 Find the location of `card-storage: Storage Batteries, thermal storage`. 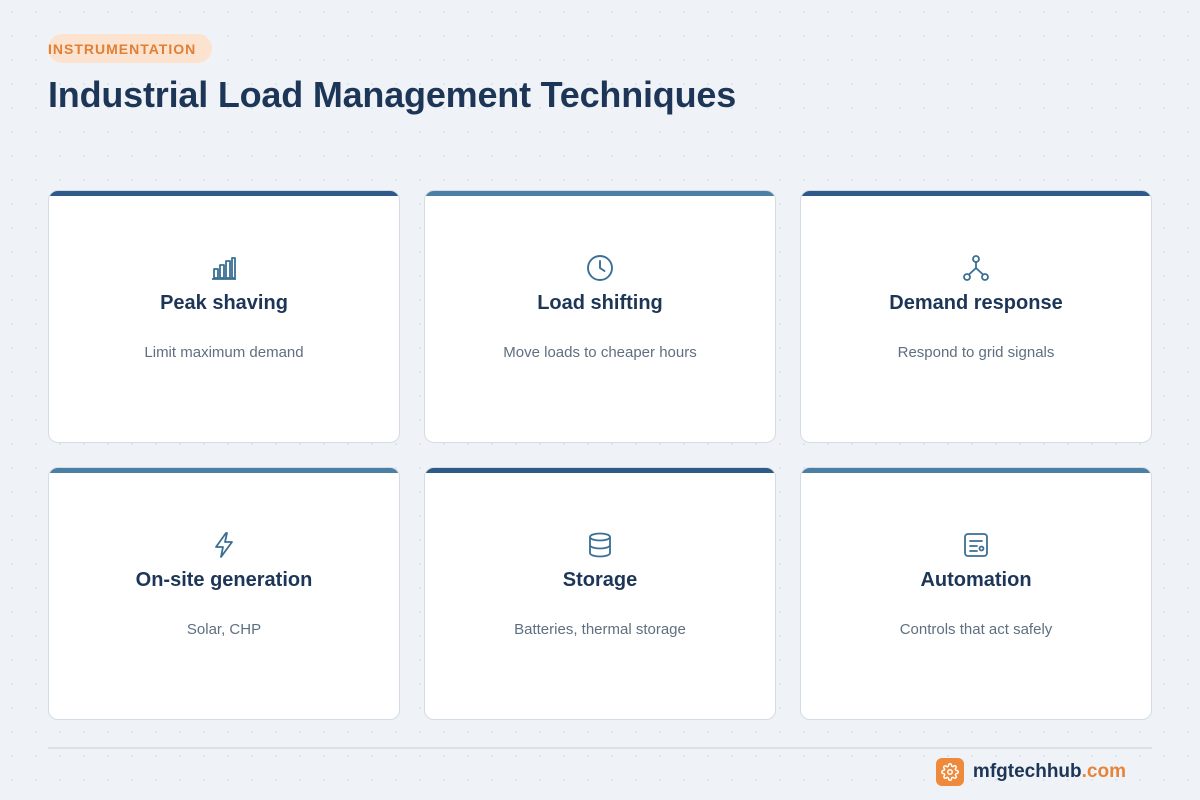

card-storage: Storage Batteries, thermal storage is located at coordinates (600, 593).